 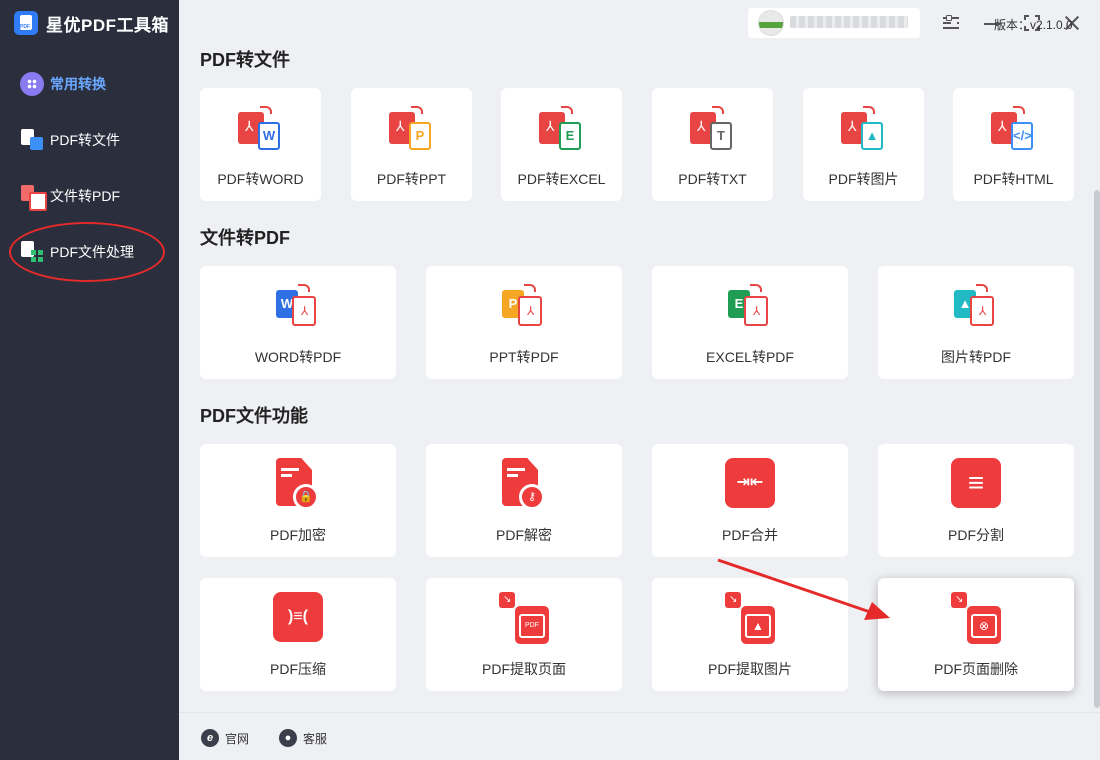 I want to click on sidebar-item-label: 文件转PDF, so click(x=85, y=196).